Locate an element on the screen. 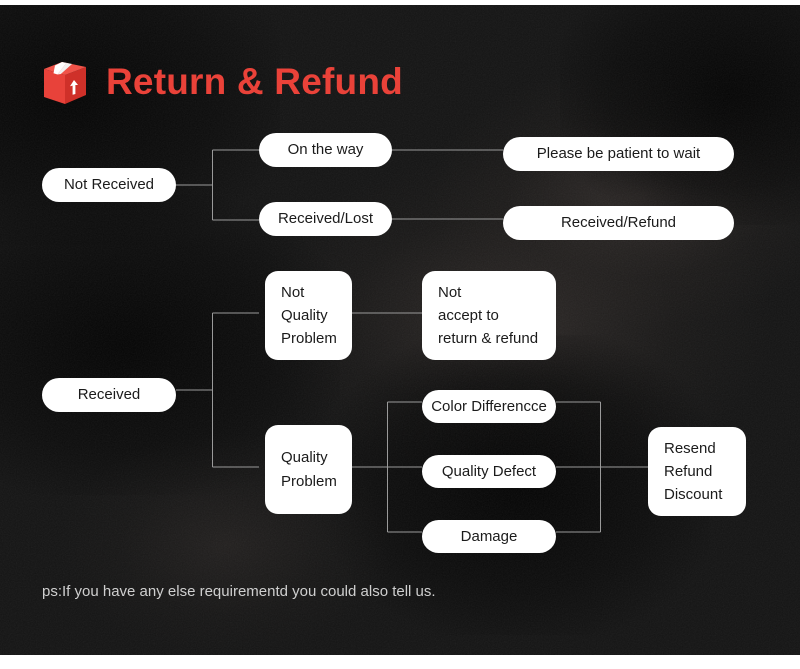  node-please-be-patient-to-wait: Please be patient to wait is located at coordinates (618, 154).